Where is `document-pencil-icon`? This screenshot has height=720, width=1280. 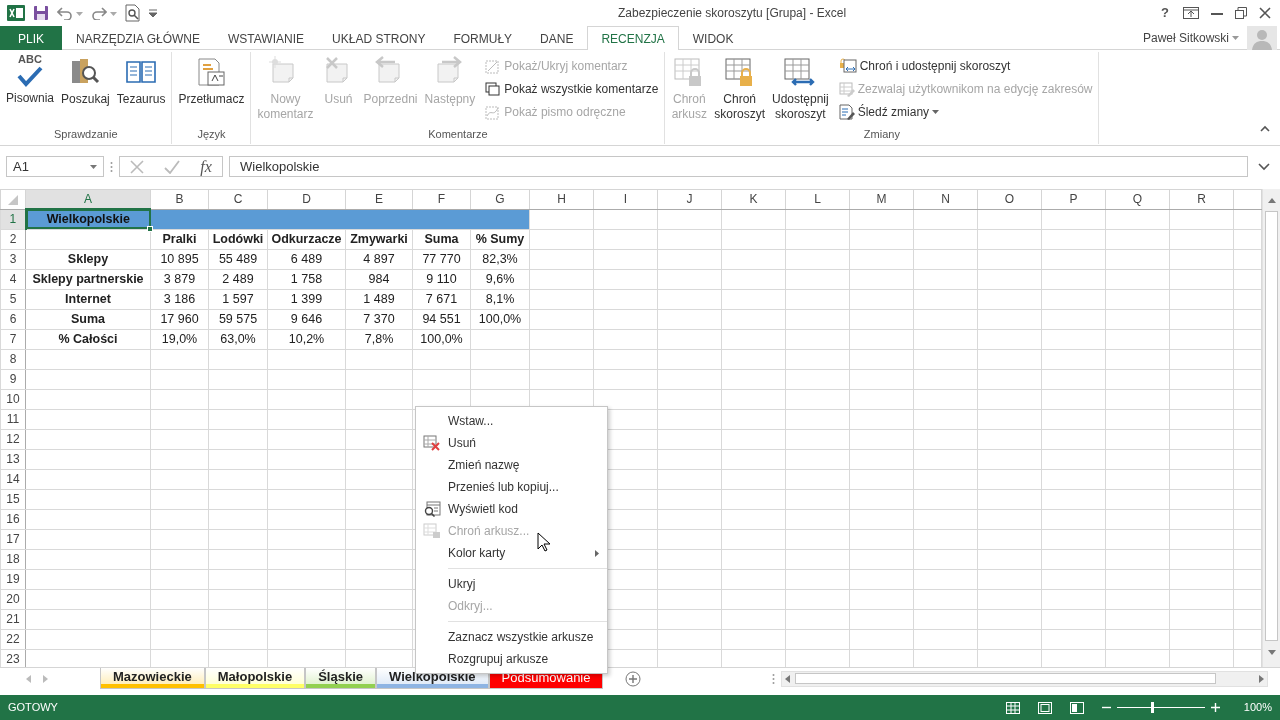
document-pencil-icon is located at coordinates (846, 111).